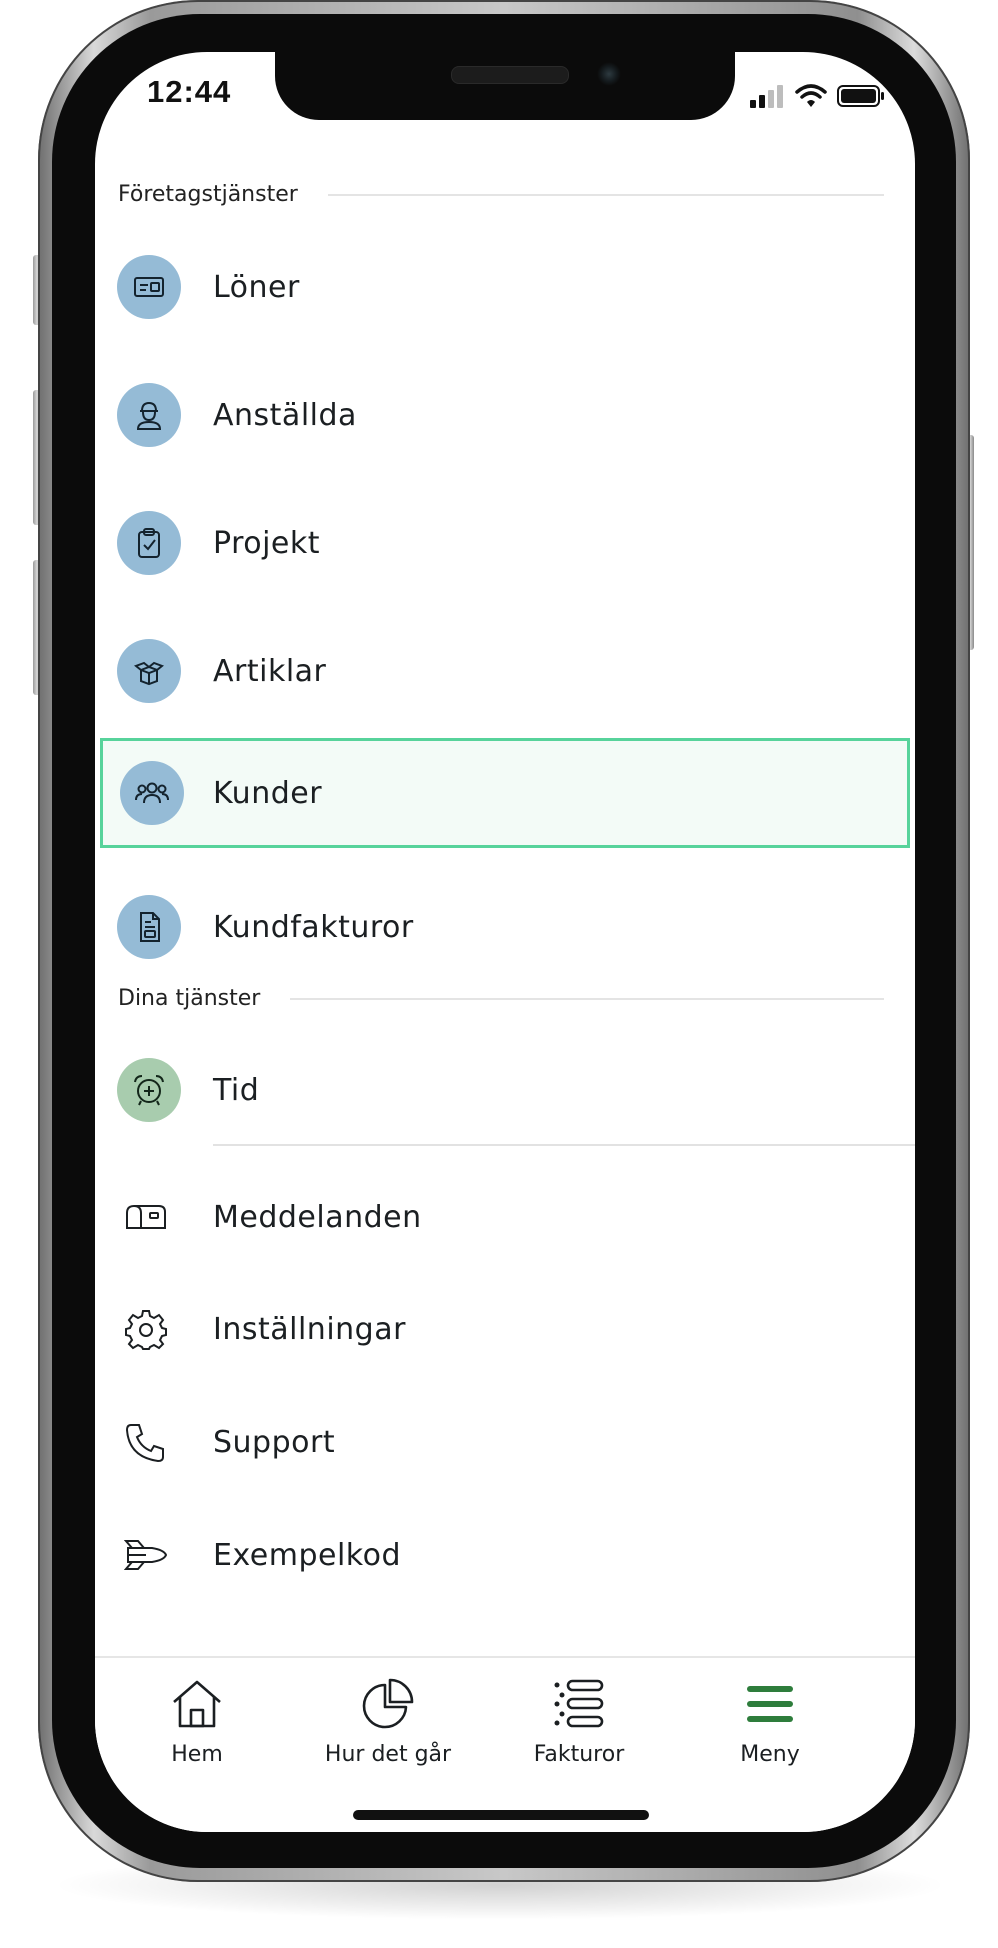 The width and height of the screenshot is (998, 1948). What do you see at coordinates (505, 543) in the screenshot?
I see `menu-item-projekt: Projekt` at bounding box center [505, 543].